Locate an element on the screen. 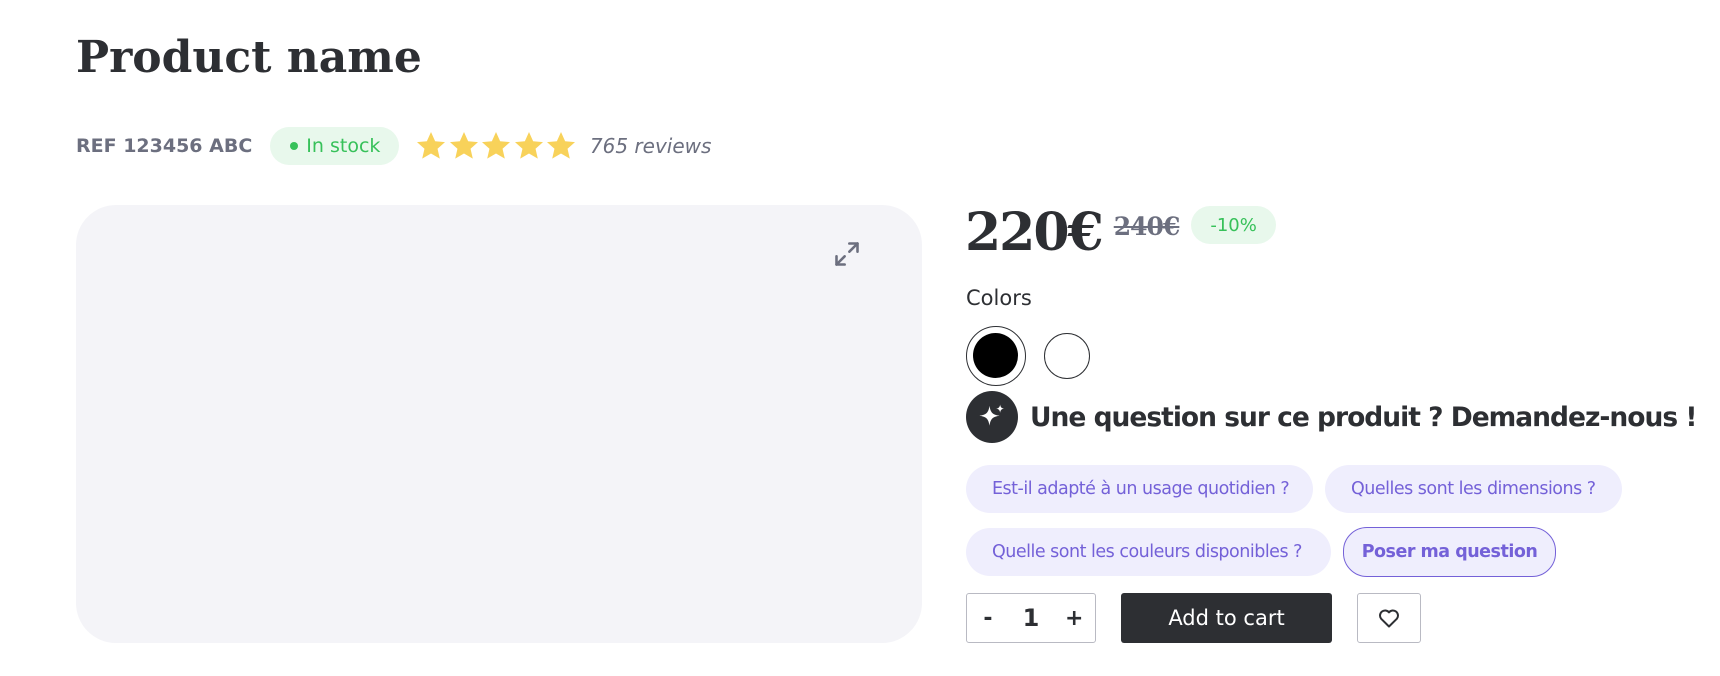  stock-badge: In stock is located at coordinates (335, 146).